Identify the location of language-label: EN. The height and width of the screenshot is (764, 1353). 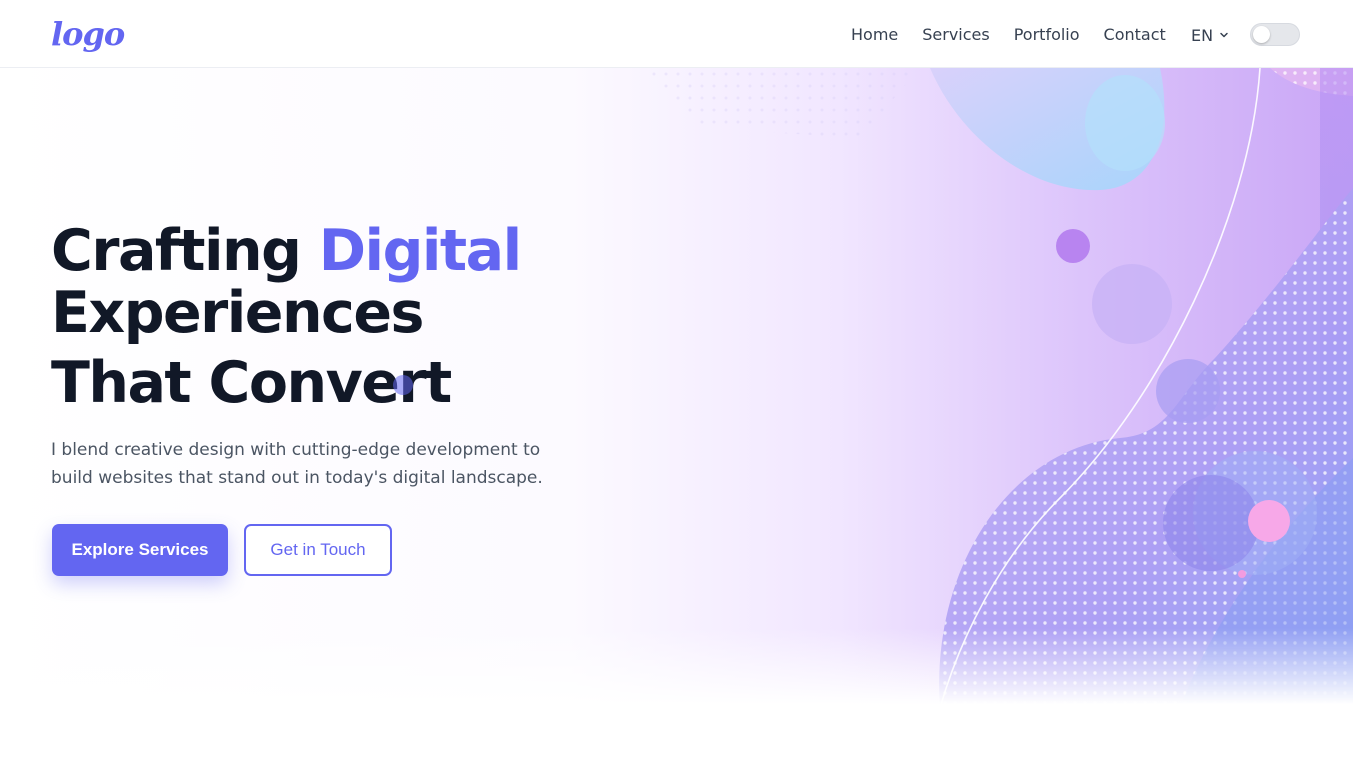
(1202, 35).